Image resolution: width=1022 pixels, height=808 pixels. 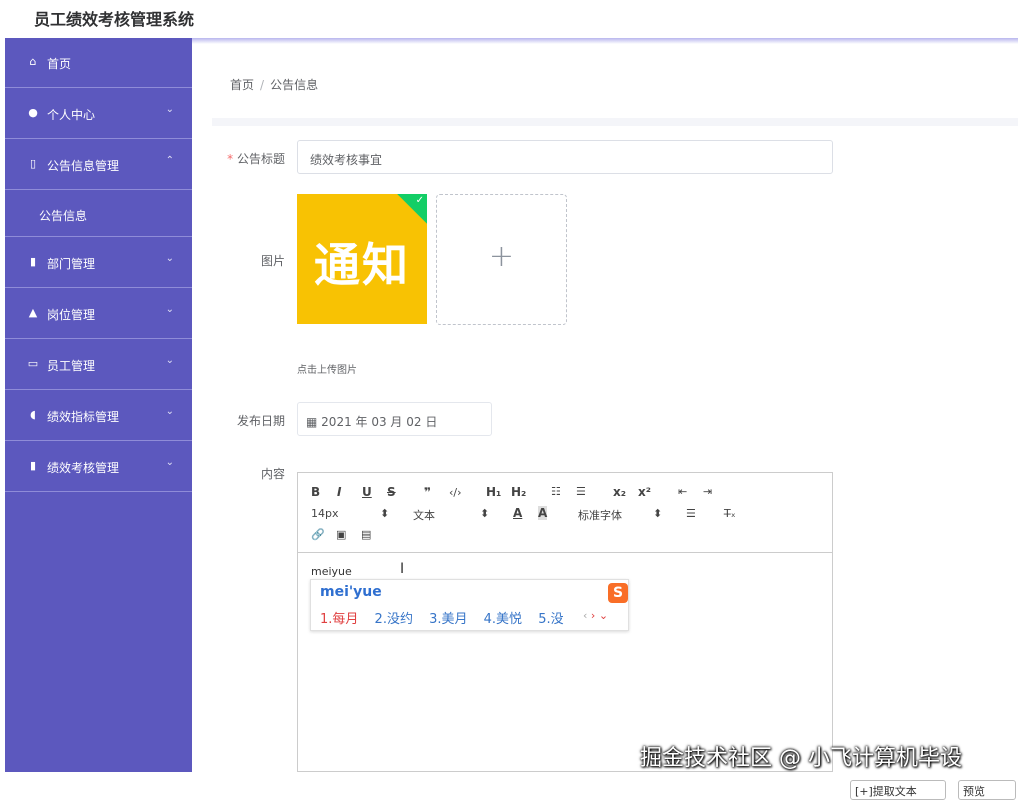 I want to click on breadcrumb-divider, so click(x=615, y=122).